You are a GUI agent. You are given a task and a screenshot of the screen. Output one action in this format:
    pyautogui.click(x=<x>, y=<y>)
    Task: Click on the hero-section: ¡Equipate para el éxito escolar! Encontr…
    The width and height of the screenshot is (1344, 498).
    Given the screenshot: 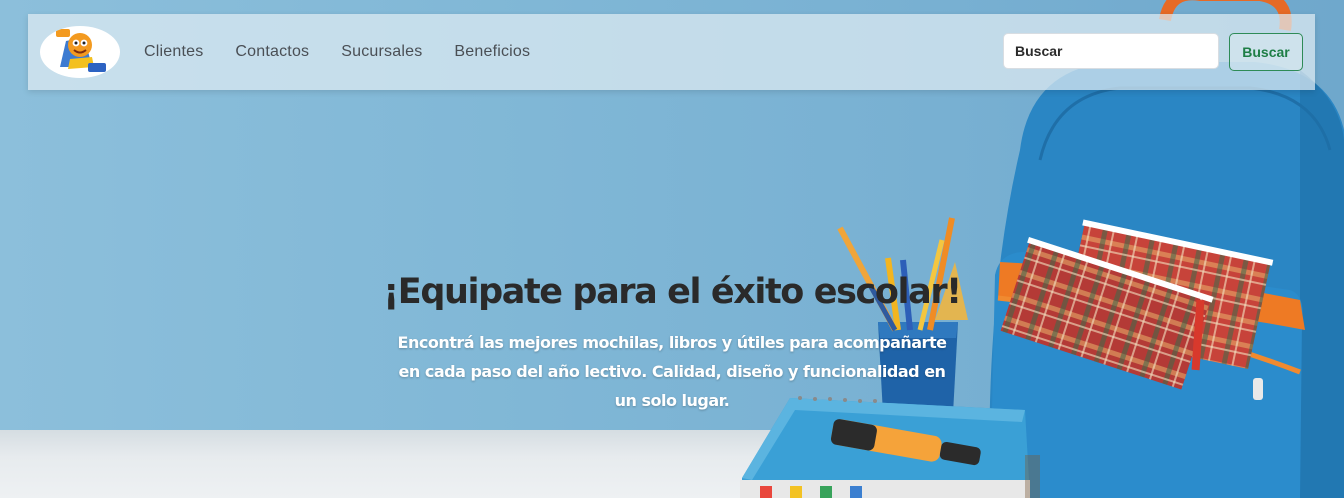 What is the action you would take?
    pyautogui.click(x=672, y=340)
    